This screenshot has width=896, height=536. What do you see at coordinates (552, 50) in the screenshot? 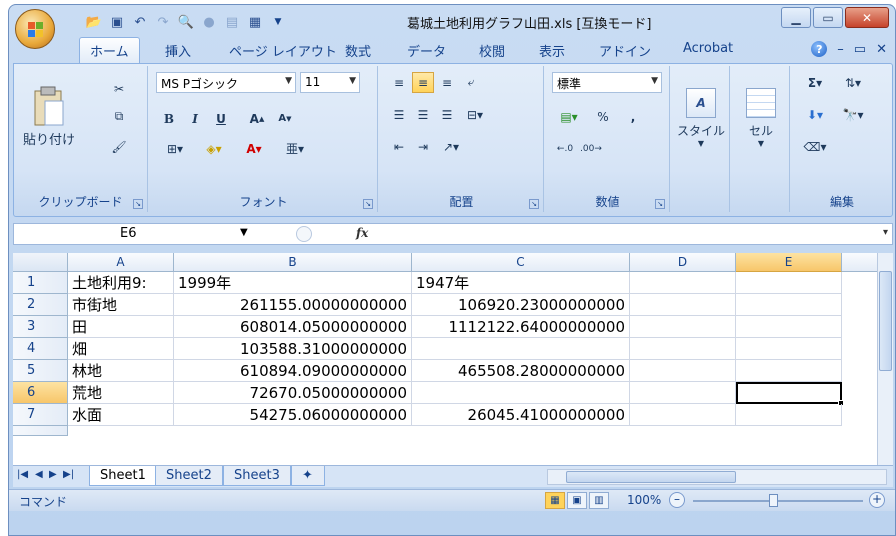
I see `tab-view: 表示` at bounding box center [552, 50].